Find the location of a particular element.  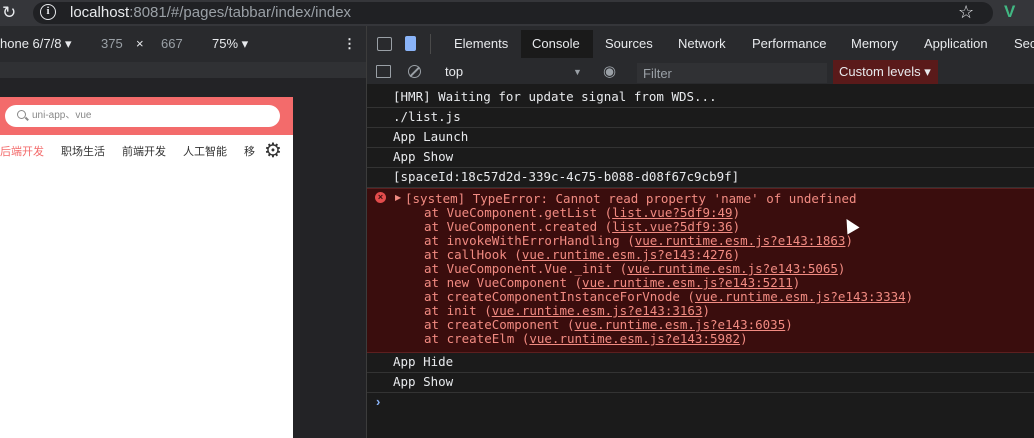

stack-frame-link: vue.runtime.esm.js?e143:6035 is located at coordinates (680, 324).